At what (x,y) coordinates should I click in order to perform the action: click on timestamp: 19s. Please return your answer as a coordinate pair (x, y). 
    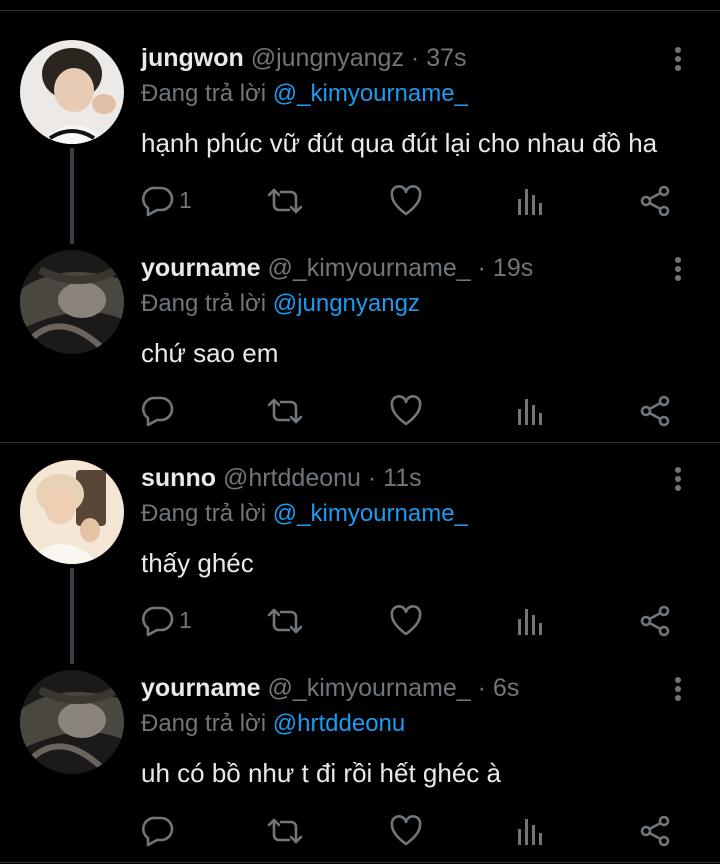
    Looking at the image, I should click on (513, 268).